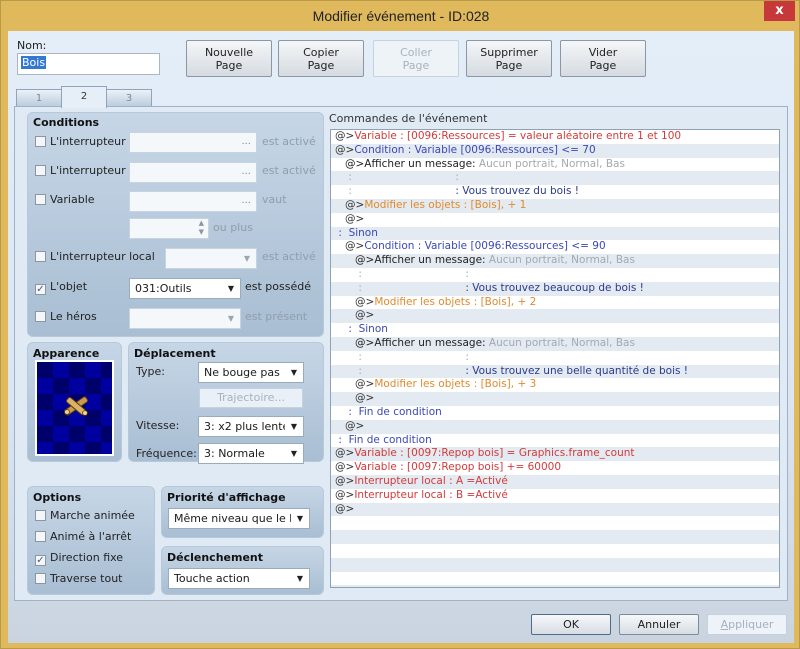  I want to click on through-checkbox: Traverse tout, so click(79, 580).